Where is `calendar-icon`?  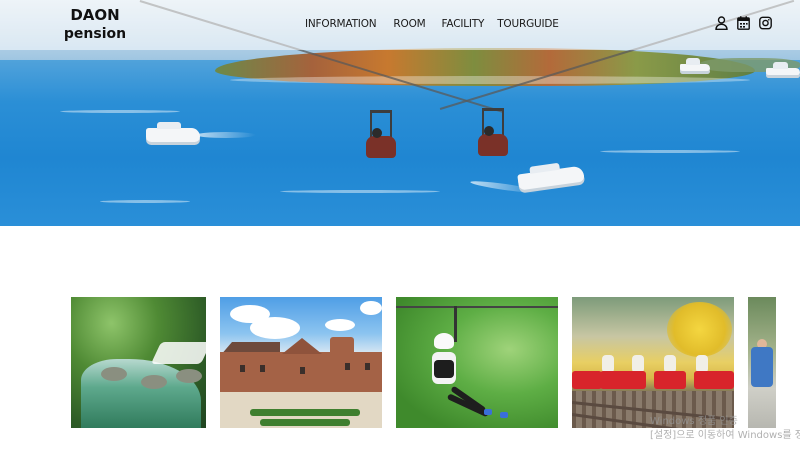
calendar-icon is located at coordinates (743, 23).